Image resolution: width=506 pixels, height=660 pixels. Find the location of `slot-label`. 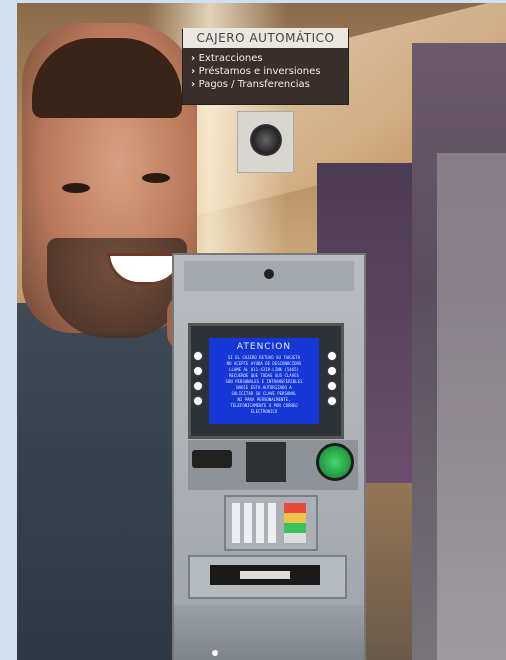

slot-label is located at coordinates (265, 575).